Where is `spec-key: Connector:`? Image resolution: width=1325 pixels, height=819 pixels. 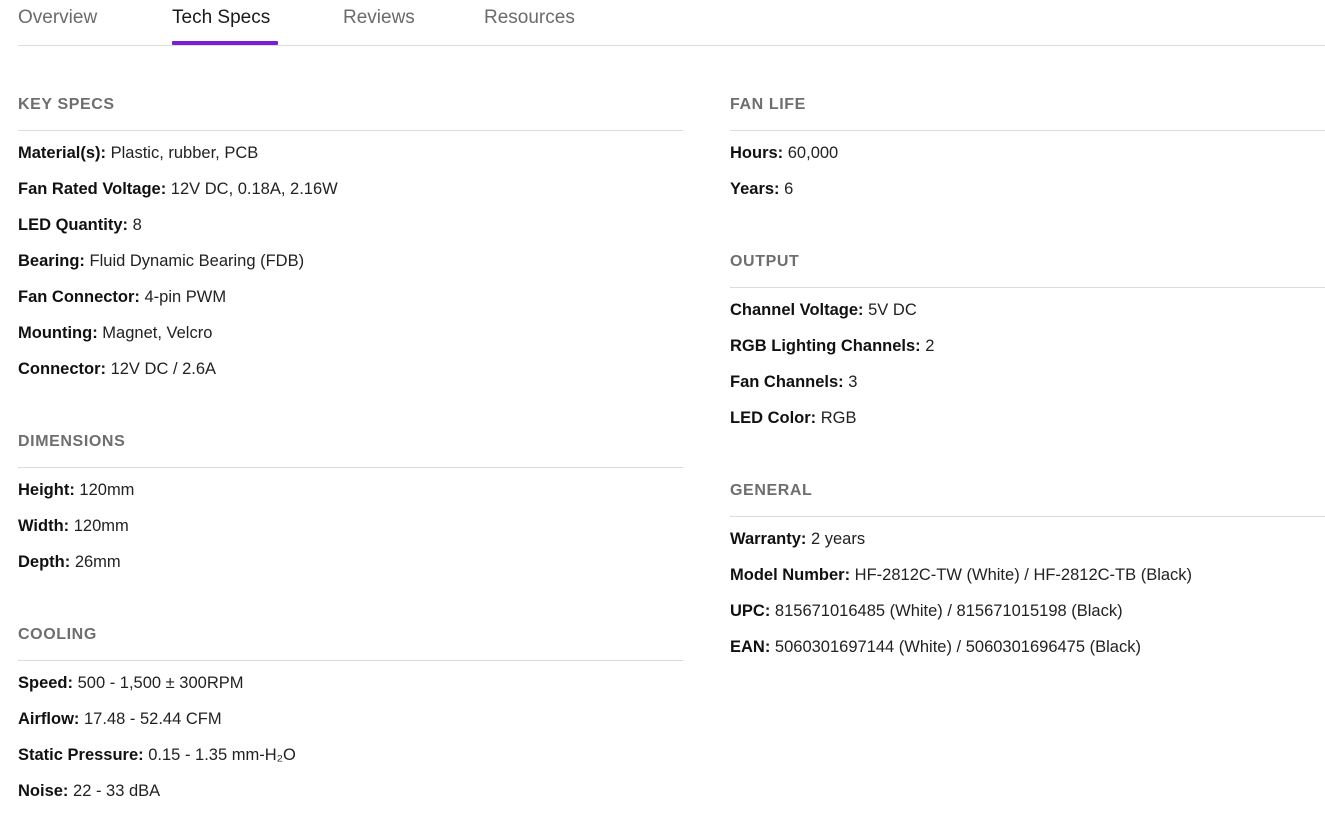 spec-key: Connector: is located at coordinates (62, 369).